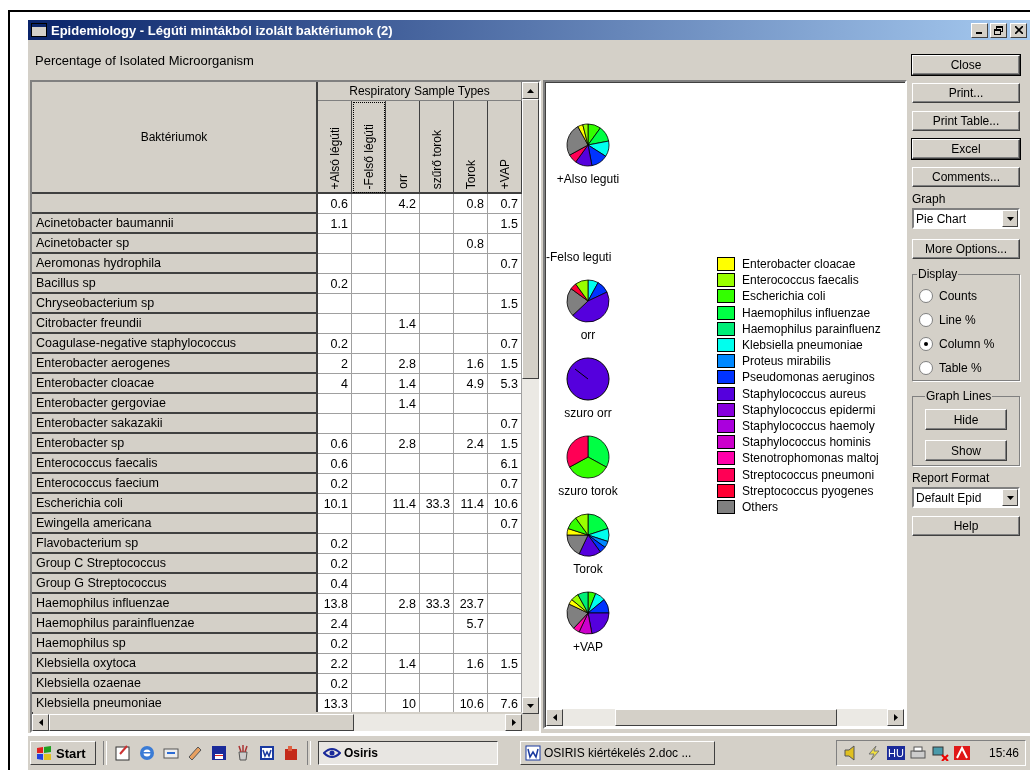 Image resolution: width=1030 pixels, height=773 pixels. Describe the element at coordinates (222, 30) in the screenshot. I see `window-title: Epidemiology - Légúti mintákból izolált baktériumok (2)` at that location.